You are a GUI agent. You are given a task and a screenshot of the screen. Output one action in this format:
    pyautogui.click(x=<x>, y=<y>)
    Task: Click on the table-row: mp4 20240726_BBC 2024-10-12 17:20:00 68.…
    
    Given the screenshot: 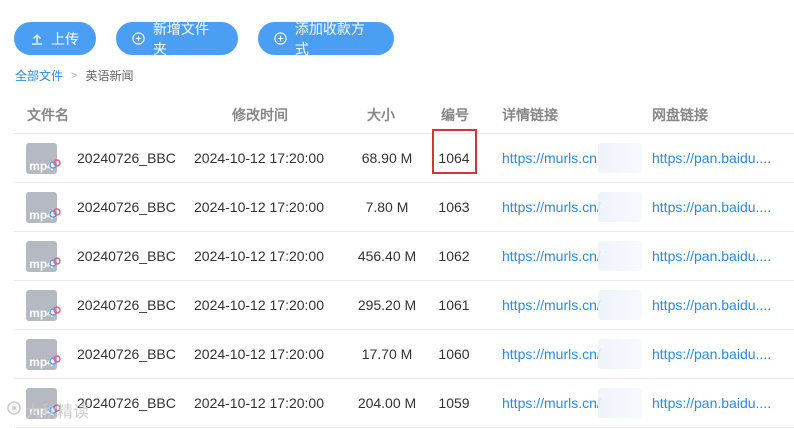 What is the action you would take?
    pyautogui.click(x=404, y=158)
    